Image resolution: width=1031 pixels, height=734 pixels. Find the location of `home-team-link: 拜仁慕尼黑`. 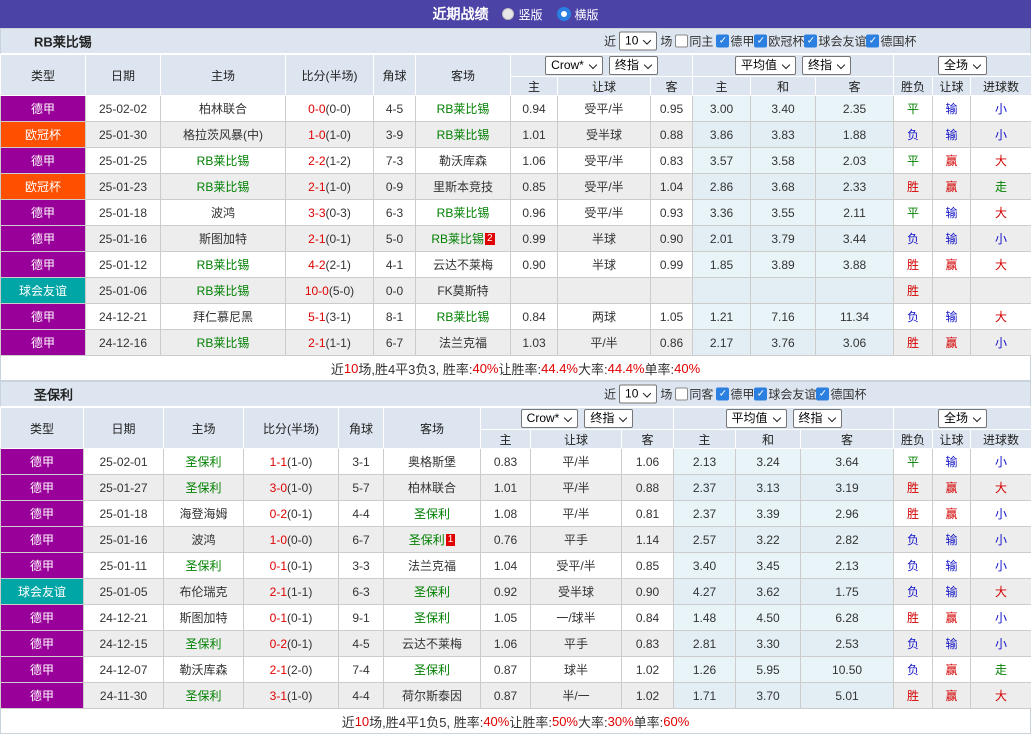

home-team-link: 拜仁慕尼黑 is located at coordinates (223, 316).